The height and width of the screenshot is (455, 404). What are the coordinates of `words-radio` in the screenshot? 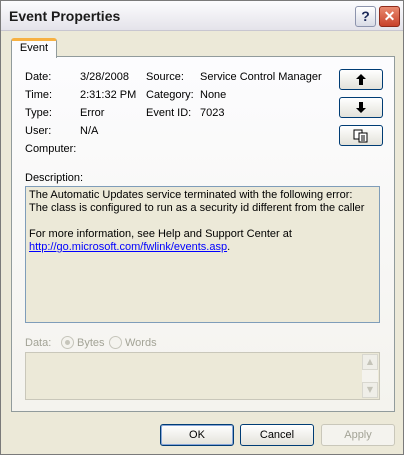 It's located at (115, 342).